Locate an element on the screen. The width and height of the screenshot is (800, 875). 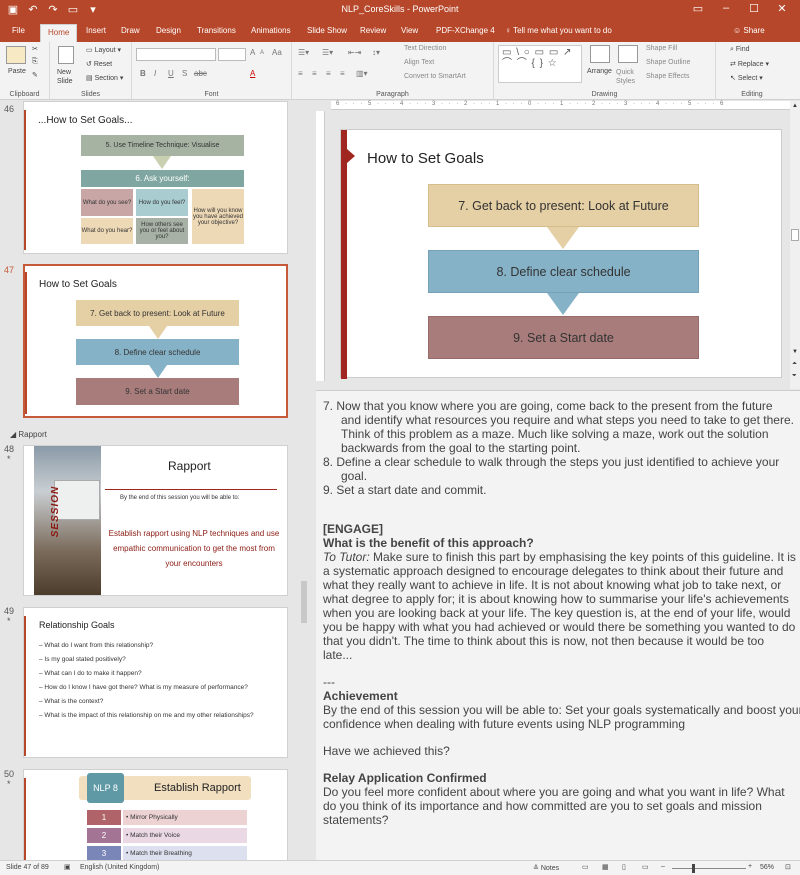
zoom-slider is located at coordinates (709, 868).